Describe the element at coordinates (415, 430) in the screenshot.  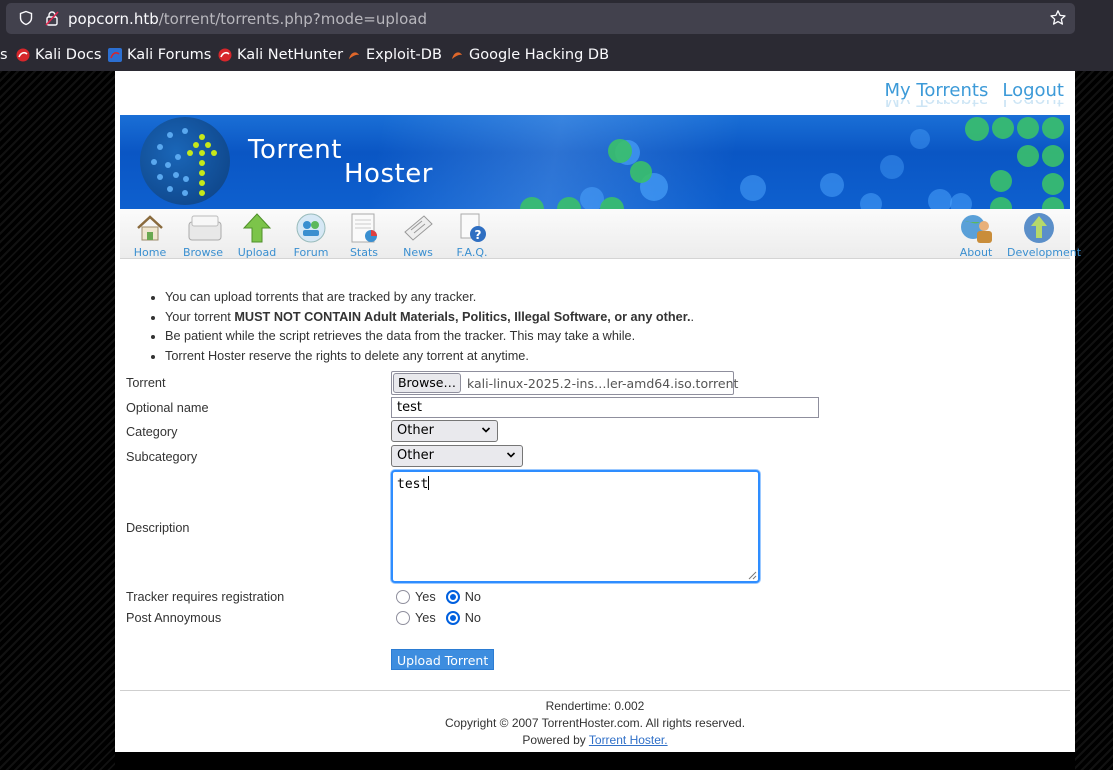
I see `category-selected-value: Other` at that location.